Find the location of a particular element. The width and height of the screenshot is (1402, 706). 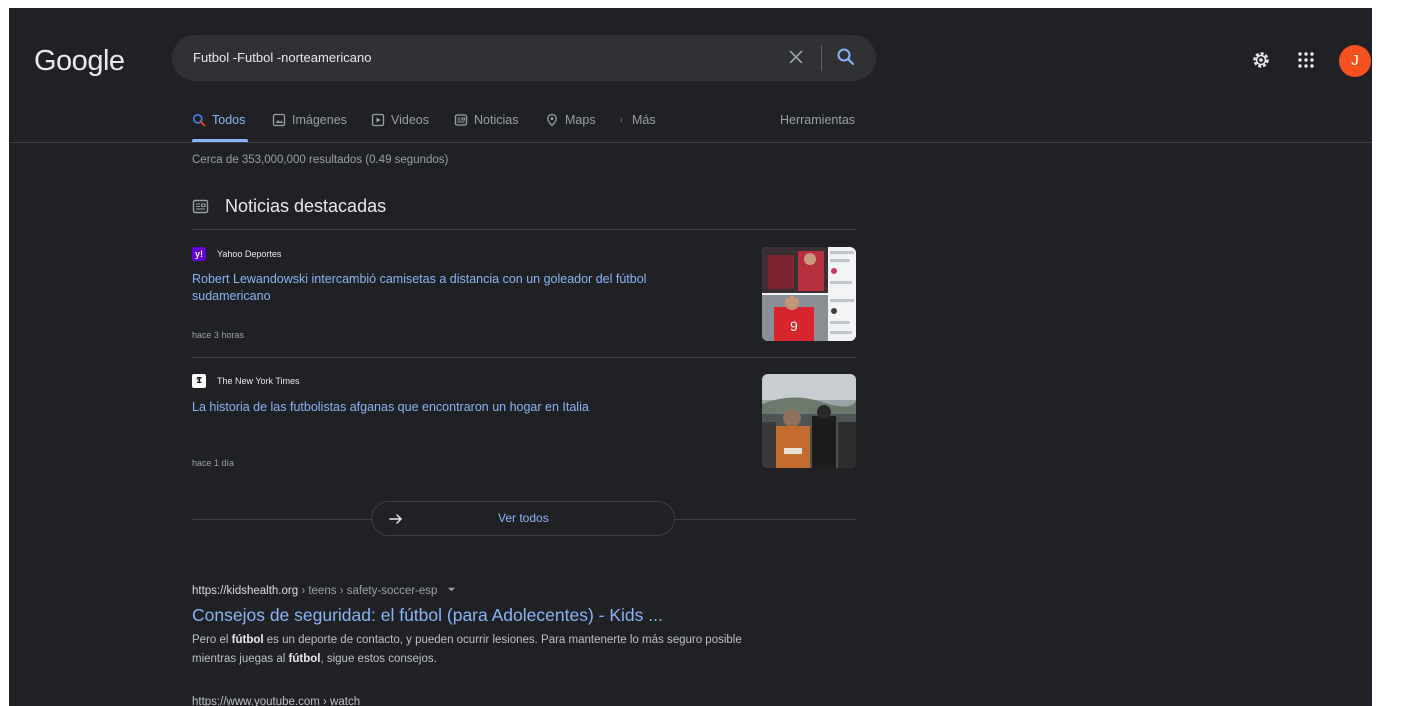

yahoo-logo-icon: y! is located at coordinates (199, 254).